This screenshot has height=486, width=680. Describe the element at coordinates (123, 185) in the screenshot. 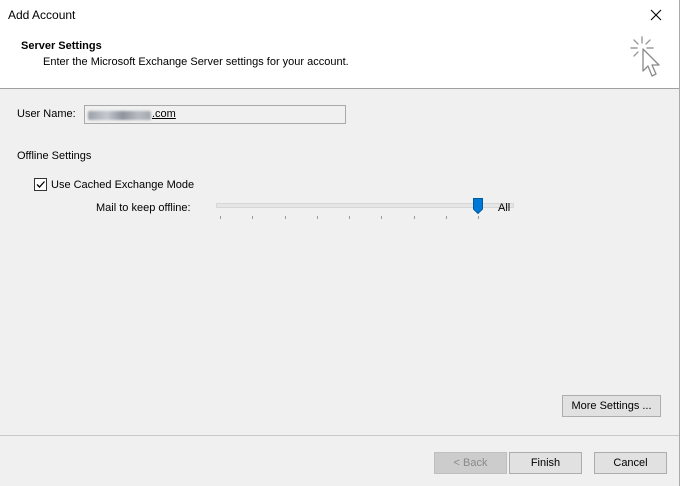

I see `cached-mode-label: Use Cached Exchange Mode` at that location.